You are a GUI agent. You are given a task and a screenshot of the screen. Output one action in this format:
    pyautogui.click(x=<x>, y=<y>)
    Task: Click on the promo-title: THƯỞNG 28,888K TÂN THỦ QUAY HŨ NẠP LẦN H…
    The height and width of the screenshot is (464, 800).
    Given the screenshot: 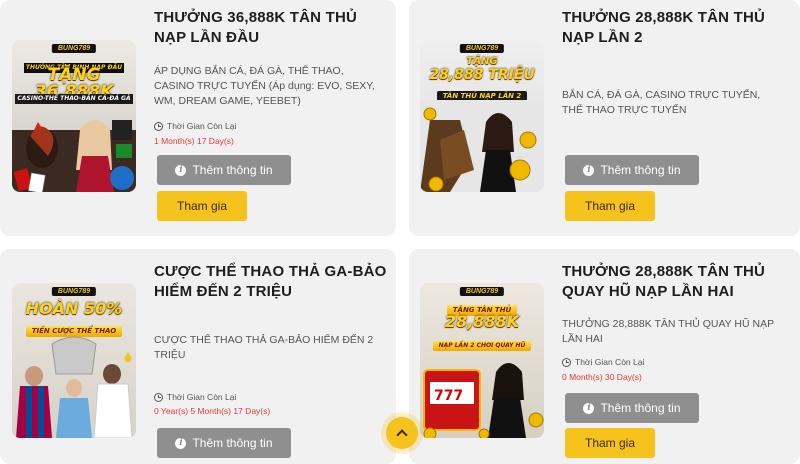 What is the action you would take?
    pyautogui.click(x=664, y=281)
    